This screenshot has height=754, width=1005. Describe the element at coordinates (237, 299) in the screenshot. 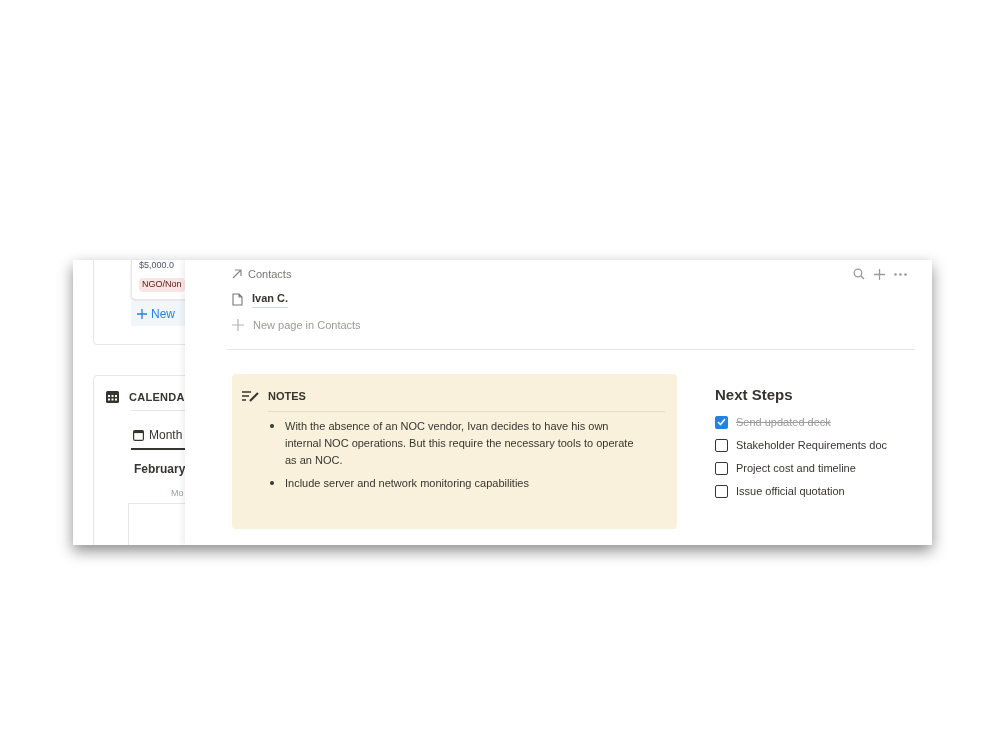

I see `page-icon` at that location.